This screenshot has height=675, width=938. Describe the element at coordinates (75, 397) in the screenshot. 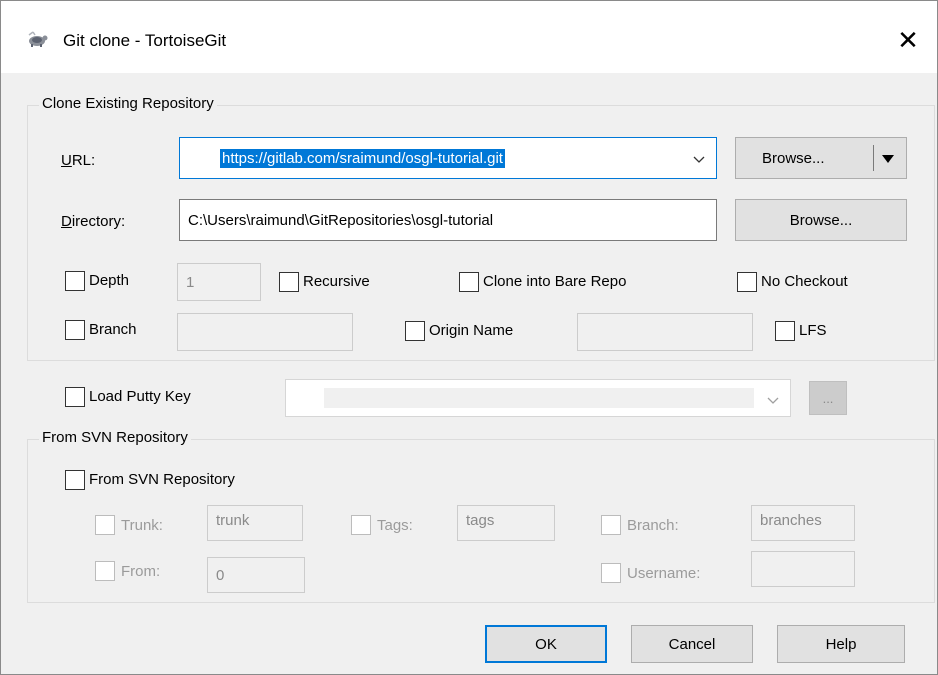

I see `load-putty-key-checkbox` at that location.